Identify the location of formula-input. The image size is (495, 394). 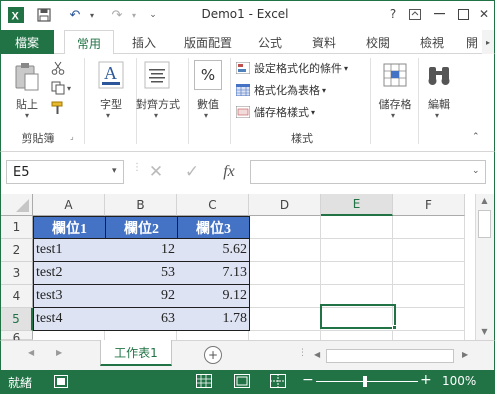
(368, 172).